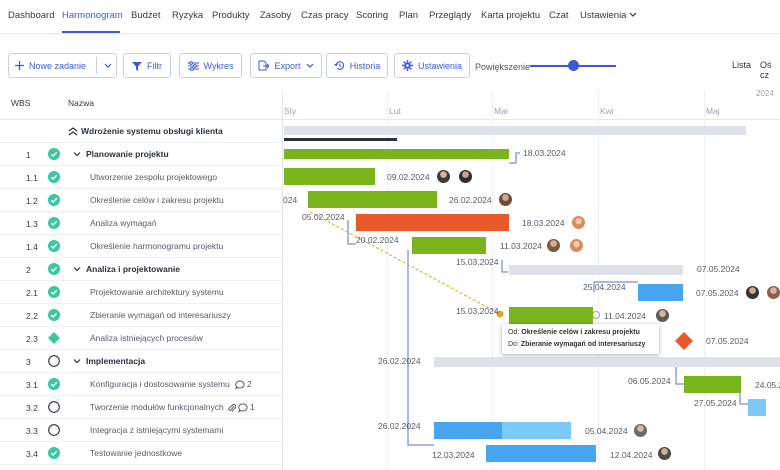  Describe the element at coordinates (649, 381) in the screenshot. I see `date-label: 06.05.2024` at that location.